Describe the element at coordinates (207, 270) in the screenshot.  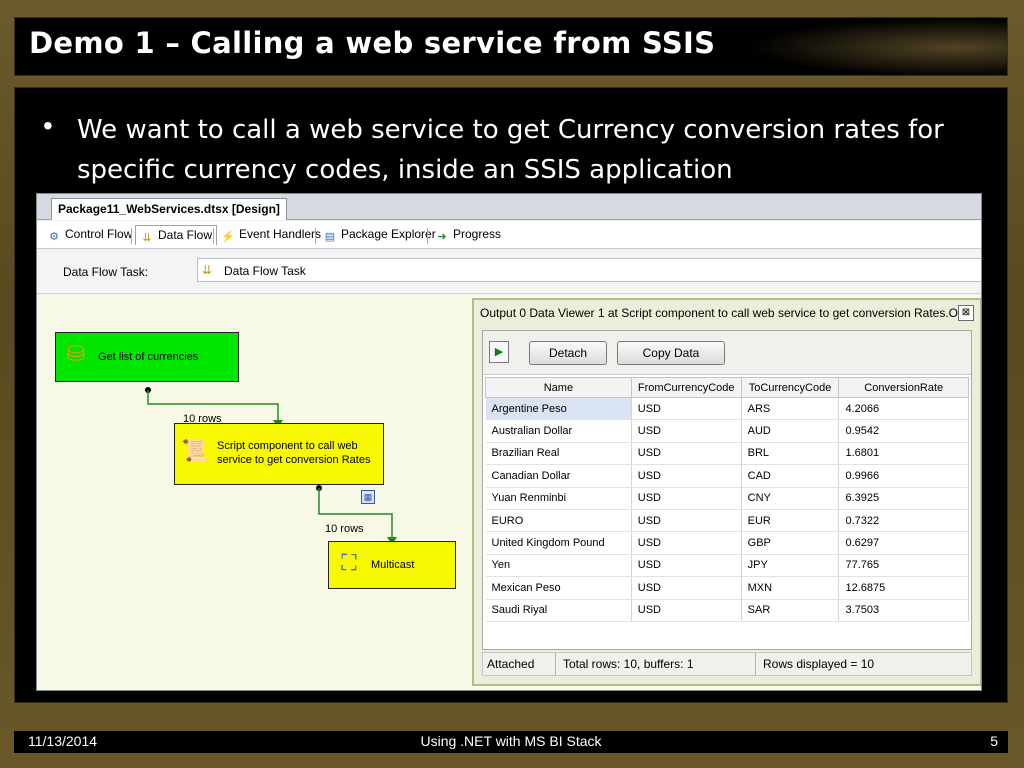
I see `data-flow-task-icon: ⇊` at that location.